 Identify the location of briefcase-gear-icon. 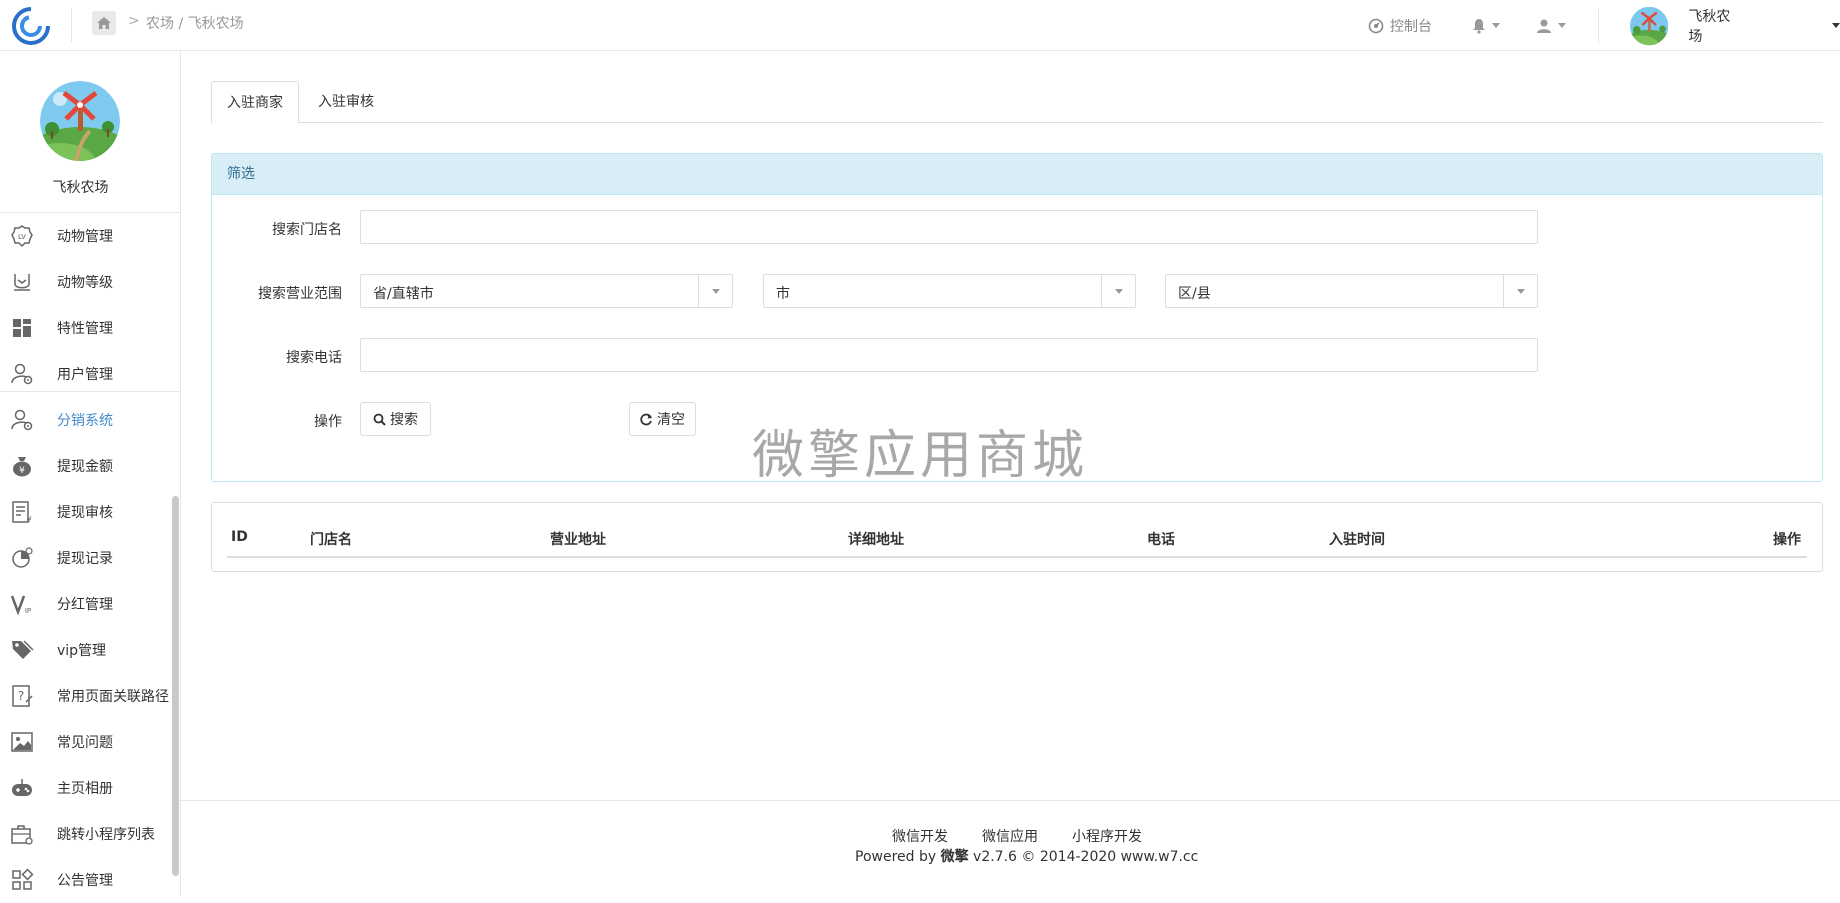
(22, 835).